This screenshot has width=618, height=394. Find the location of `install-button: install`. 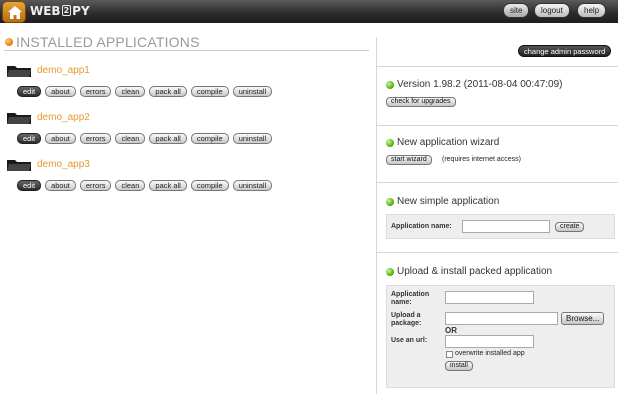

install-button: install is located at coordinates (459, 366).